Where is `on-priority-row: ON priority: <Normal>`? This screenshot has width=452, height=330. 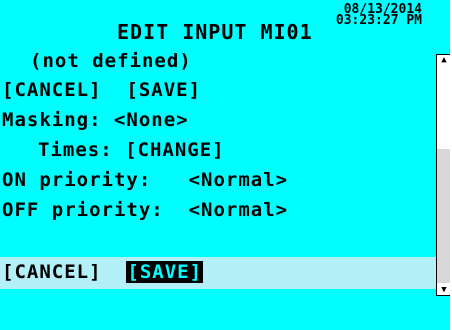 on-priority-row: ON priority: <Normal> is located at coordinates (145, 180).